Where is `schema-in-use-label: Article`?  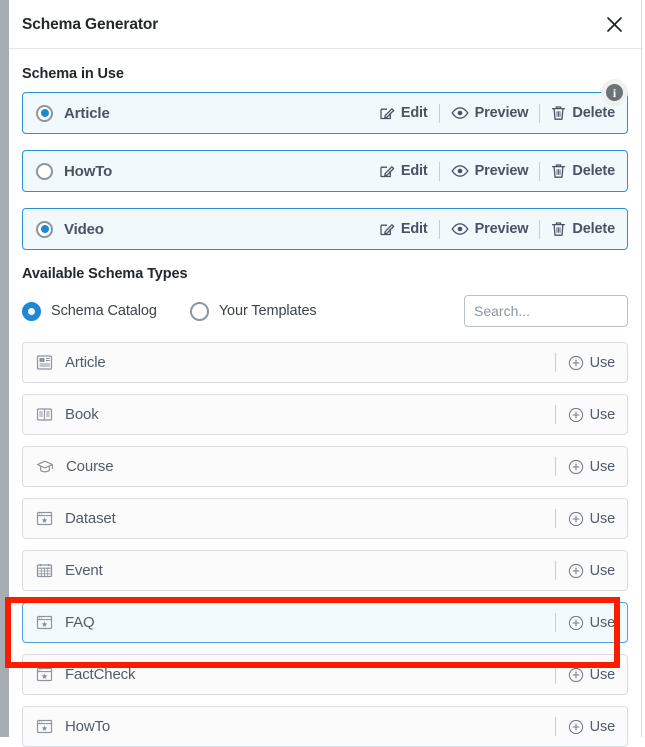
schema-in-use-label: Article is located at coordinates (87, 113).